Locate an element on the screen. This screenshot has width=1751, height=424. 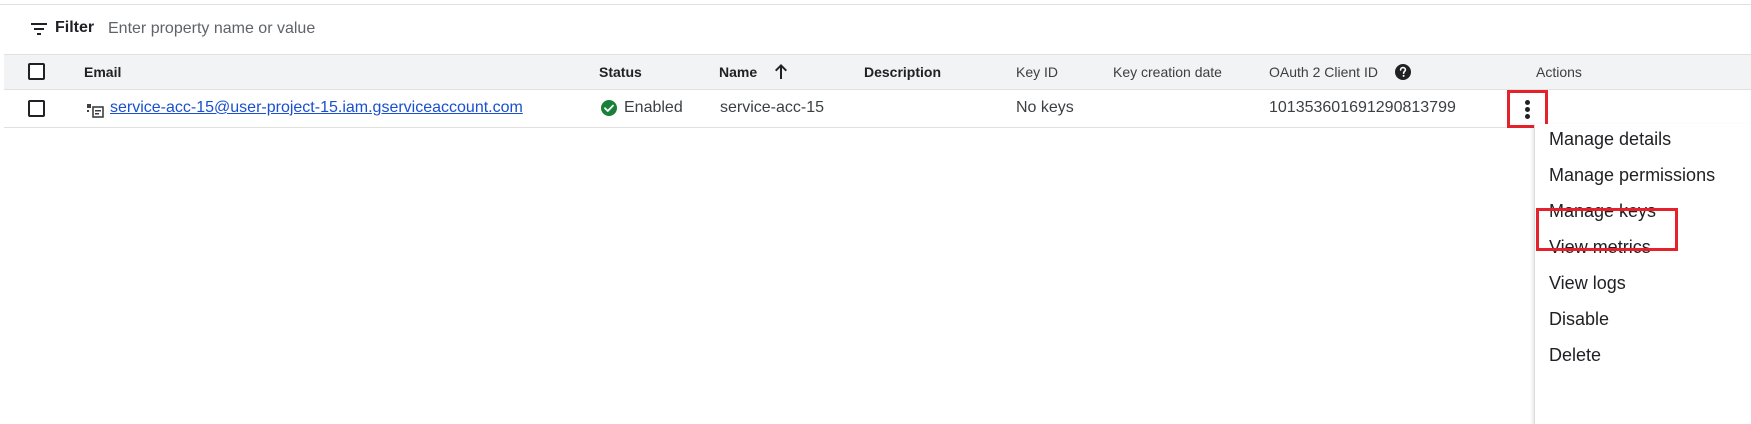
filter-bar: Filter is located at coordinates (875, 30).